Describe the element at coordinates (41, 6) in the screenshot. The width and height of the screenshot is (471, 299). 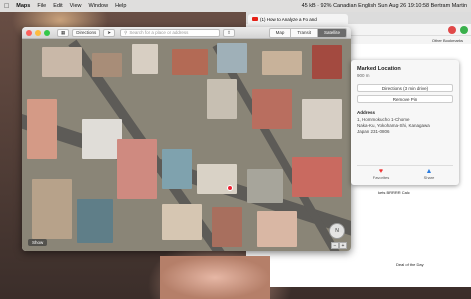
I see `menu-file: File` at that location.